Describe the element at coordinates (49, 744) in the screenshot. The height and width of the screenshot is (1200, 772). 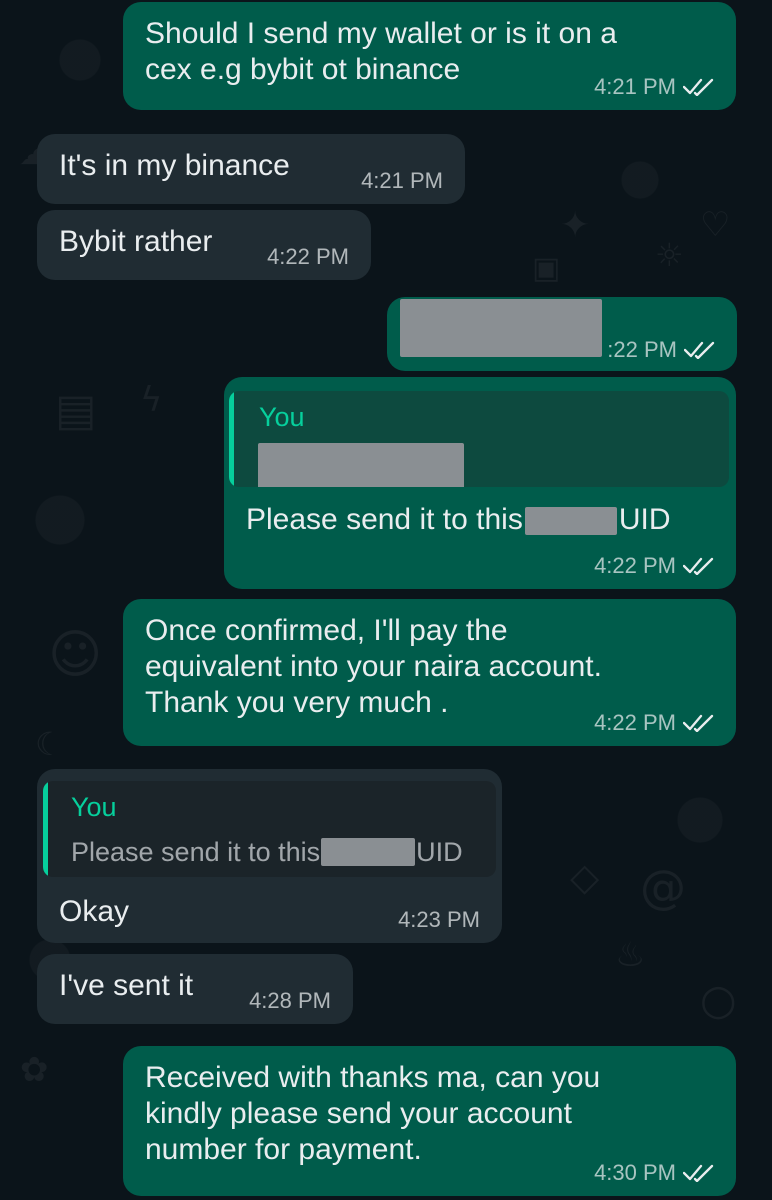
I see `background-moon-icon: ☾` at that location.